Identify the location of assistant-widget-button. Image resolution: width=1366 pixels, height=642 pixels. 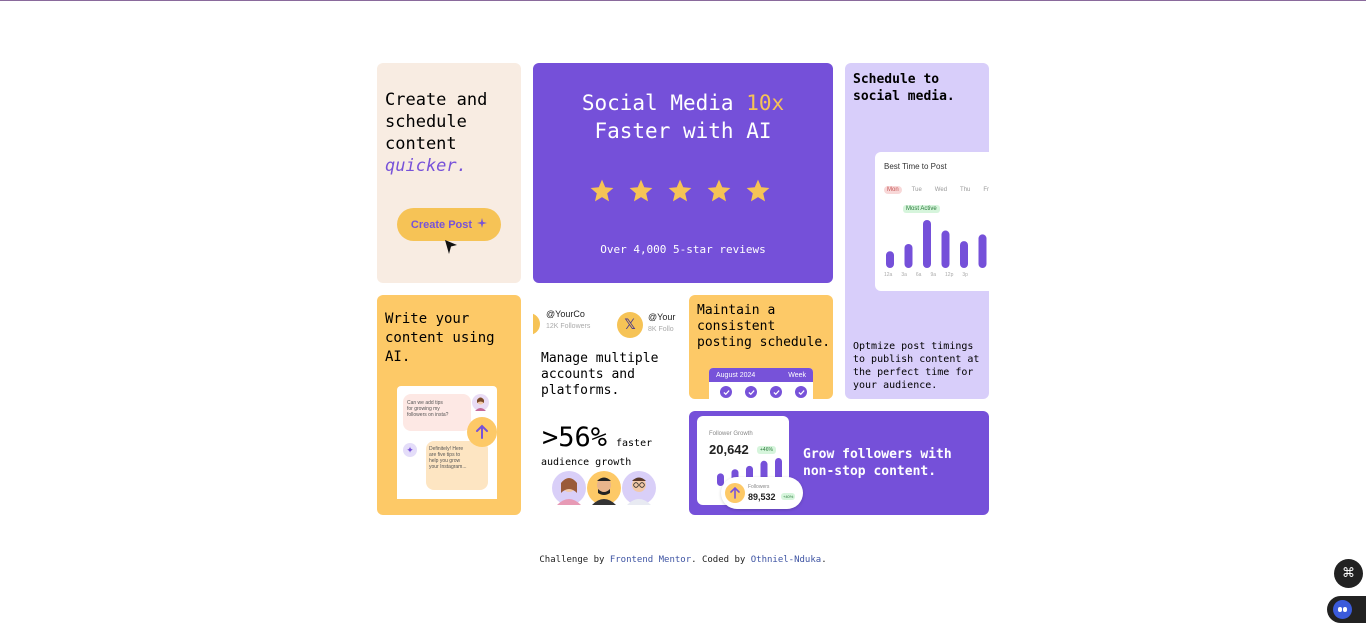
(1346, 609).